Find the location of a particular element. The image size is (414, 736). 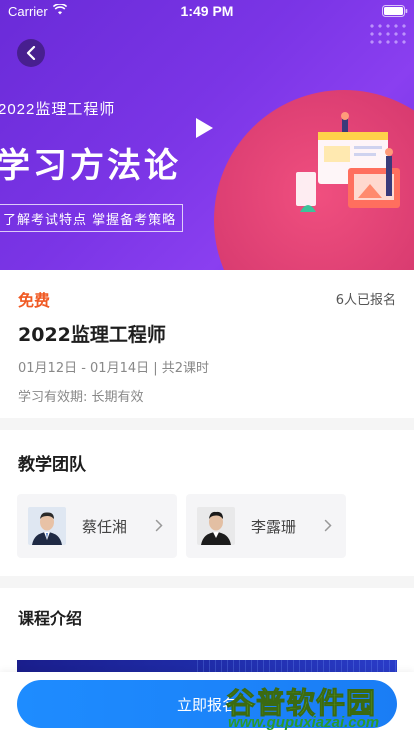

teacher-card: 蔡任湘 is located at coordinates (97, 526).